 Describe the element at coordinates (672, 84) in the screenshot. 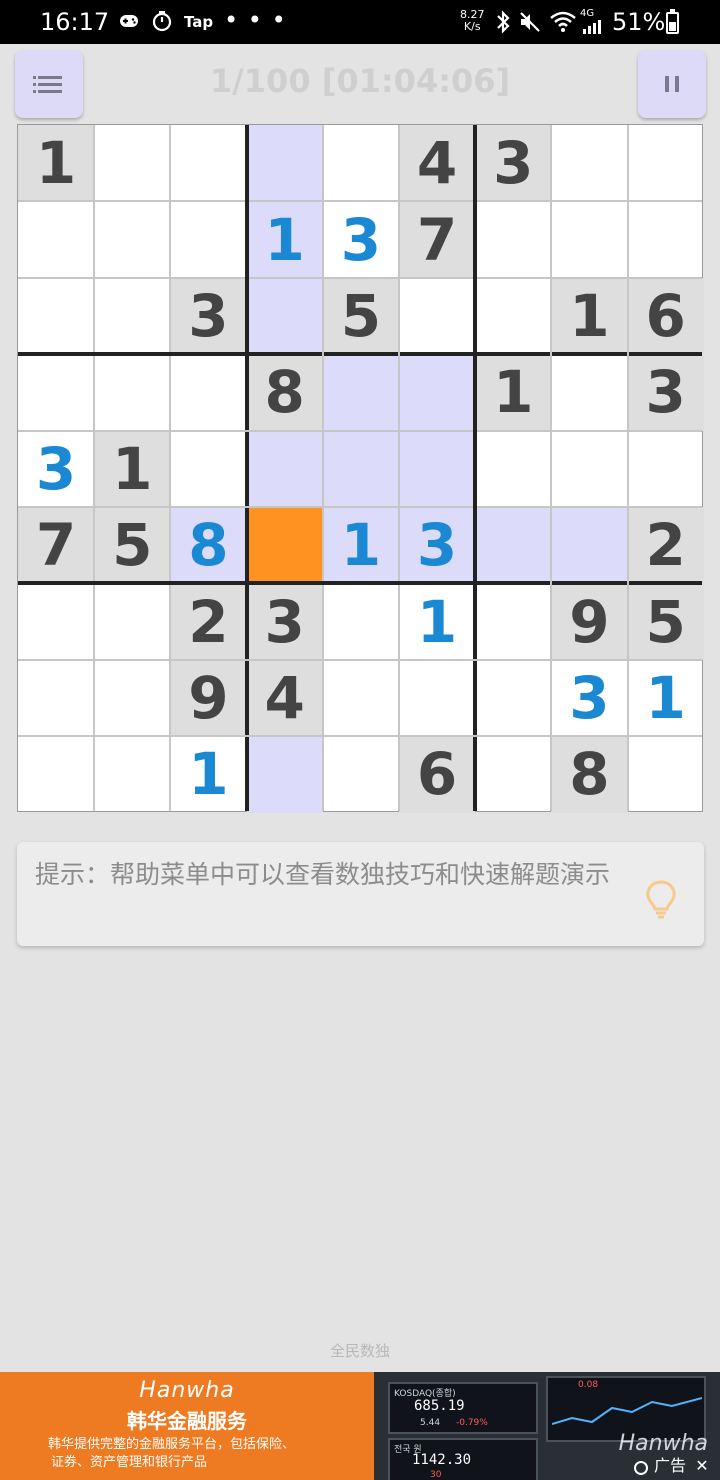

I see `pause-button` at that location.